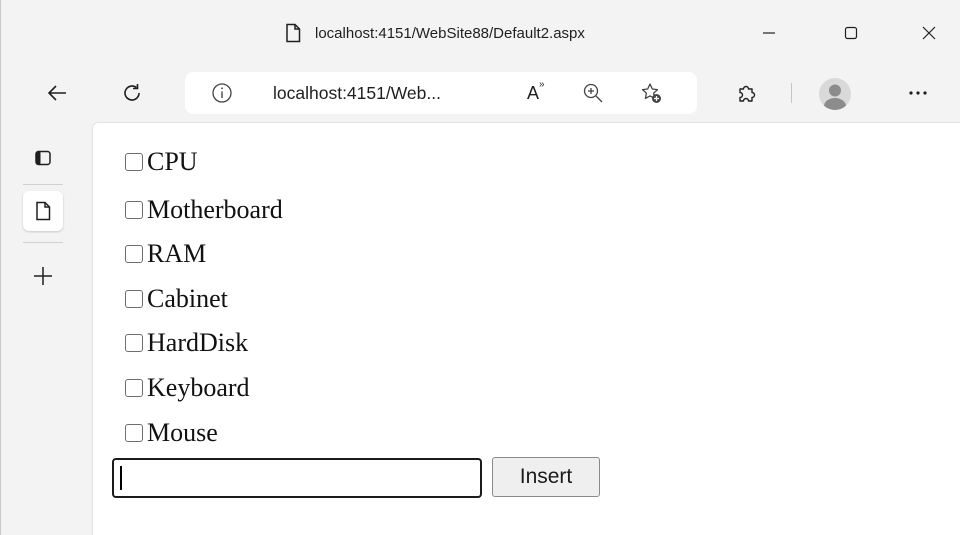 The image size is (960, 535). Describe the element at coordinates (222, 93) in the screenshot. I see `info-icon` at that location.